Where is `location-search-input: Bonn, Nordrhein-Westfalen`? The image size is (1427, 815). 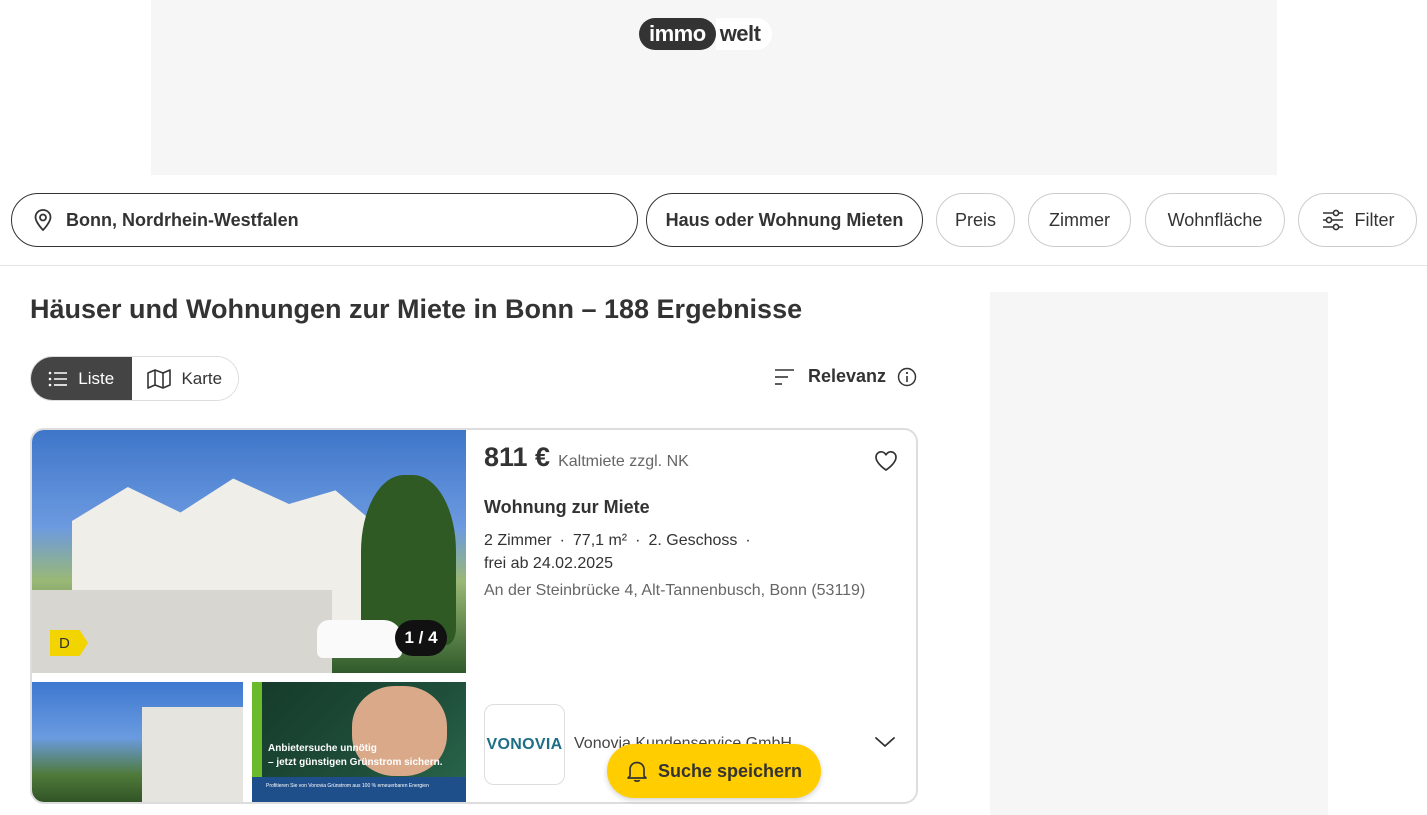
location-search-input: Bonn, Nordrhein-Westfalen is located at coordinates (324, 220).